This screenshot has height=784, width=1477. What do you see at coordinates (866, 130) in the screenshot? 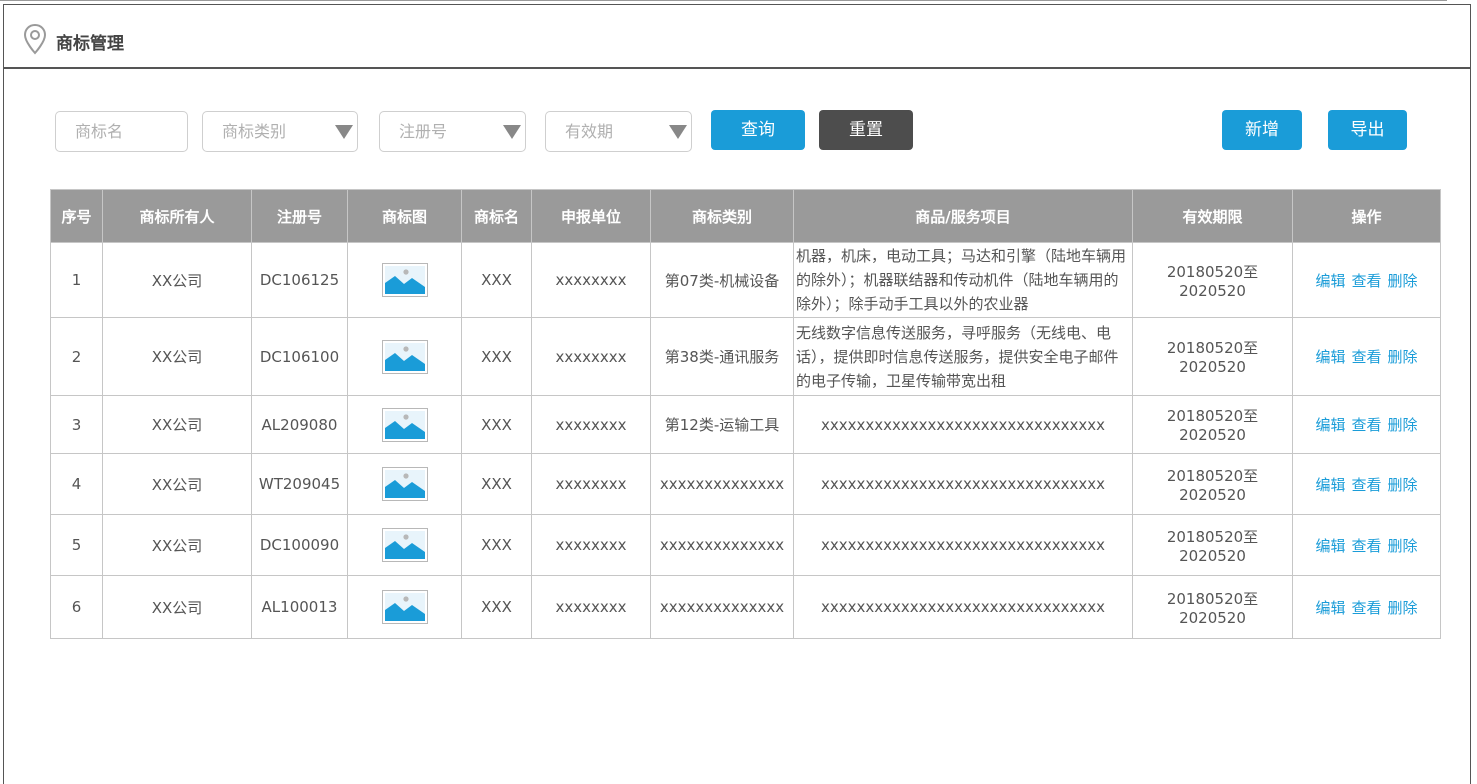
I see `reset-button: 重置` at bounding box center [866, 130].